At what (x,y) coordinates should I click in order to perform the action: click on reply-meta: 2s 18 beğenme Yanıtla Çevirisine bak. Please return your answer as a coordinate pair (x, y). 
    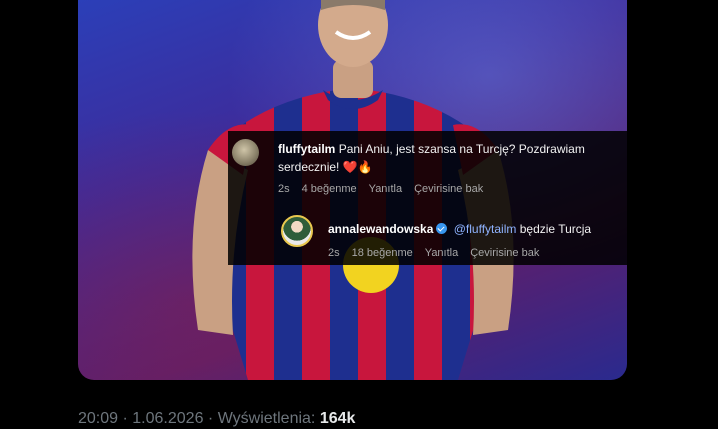
    Looking at the image, I should click on (433, 253).